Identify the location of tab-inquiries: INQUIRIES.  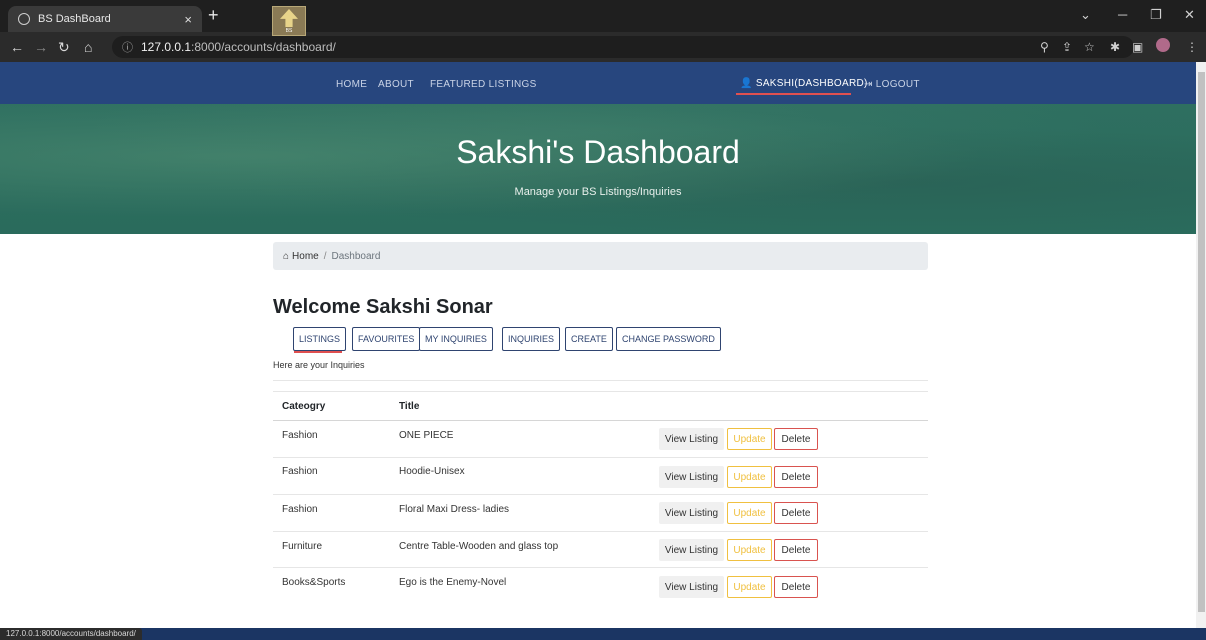
(531, 339).